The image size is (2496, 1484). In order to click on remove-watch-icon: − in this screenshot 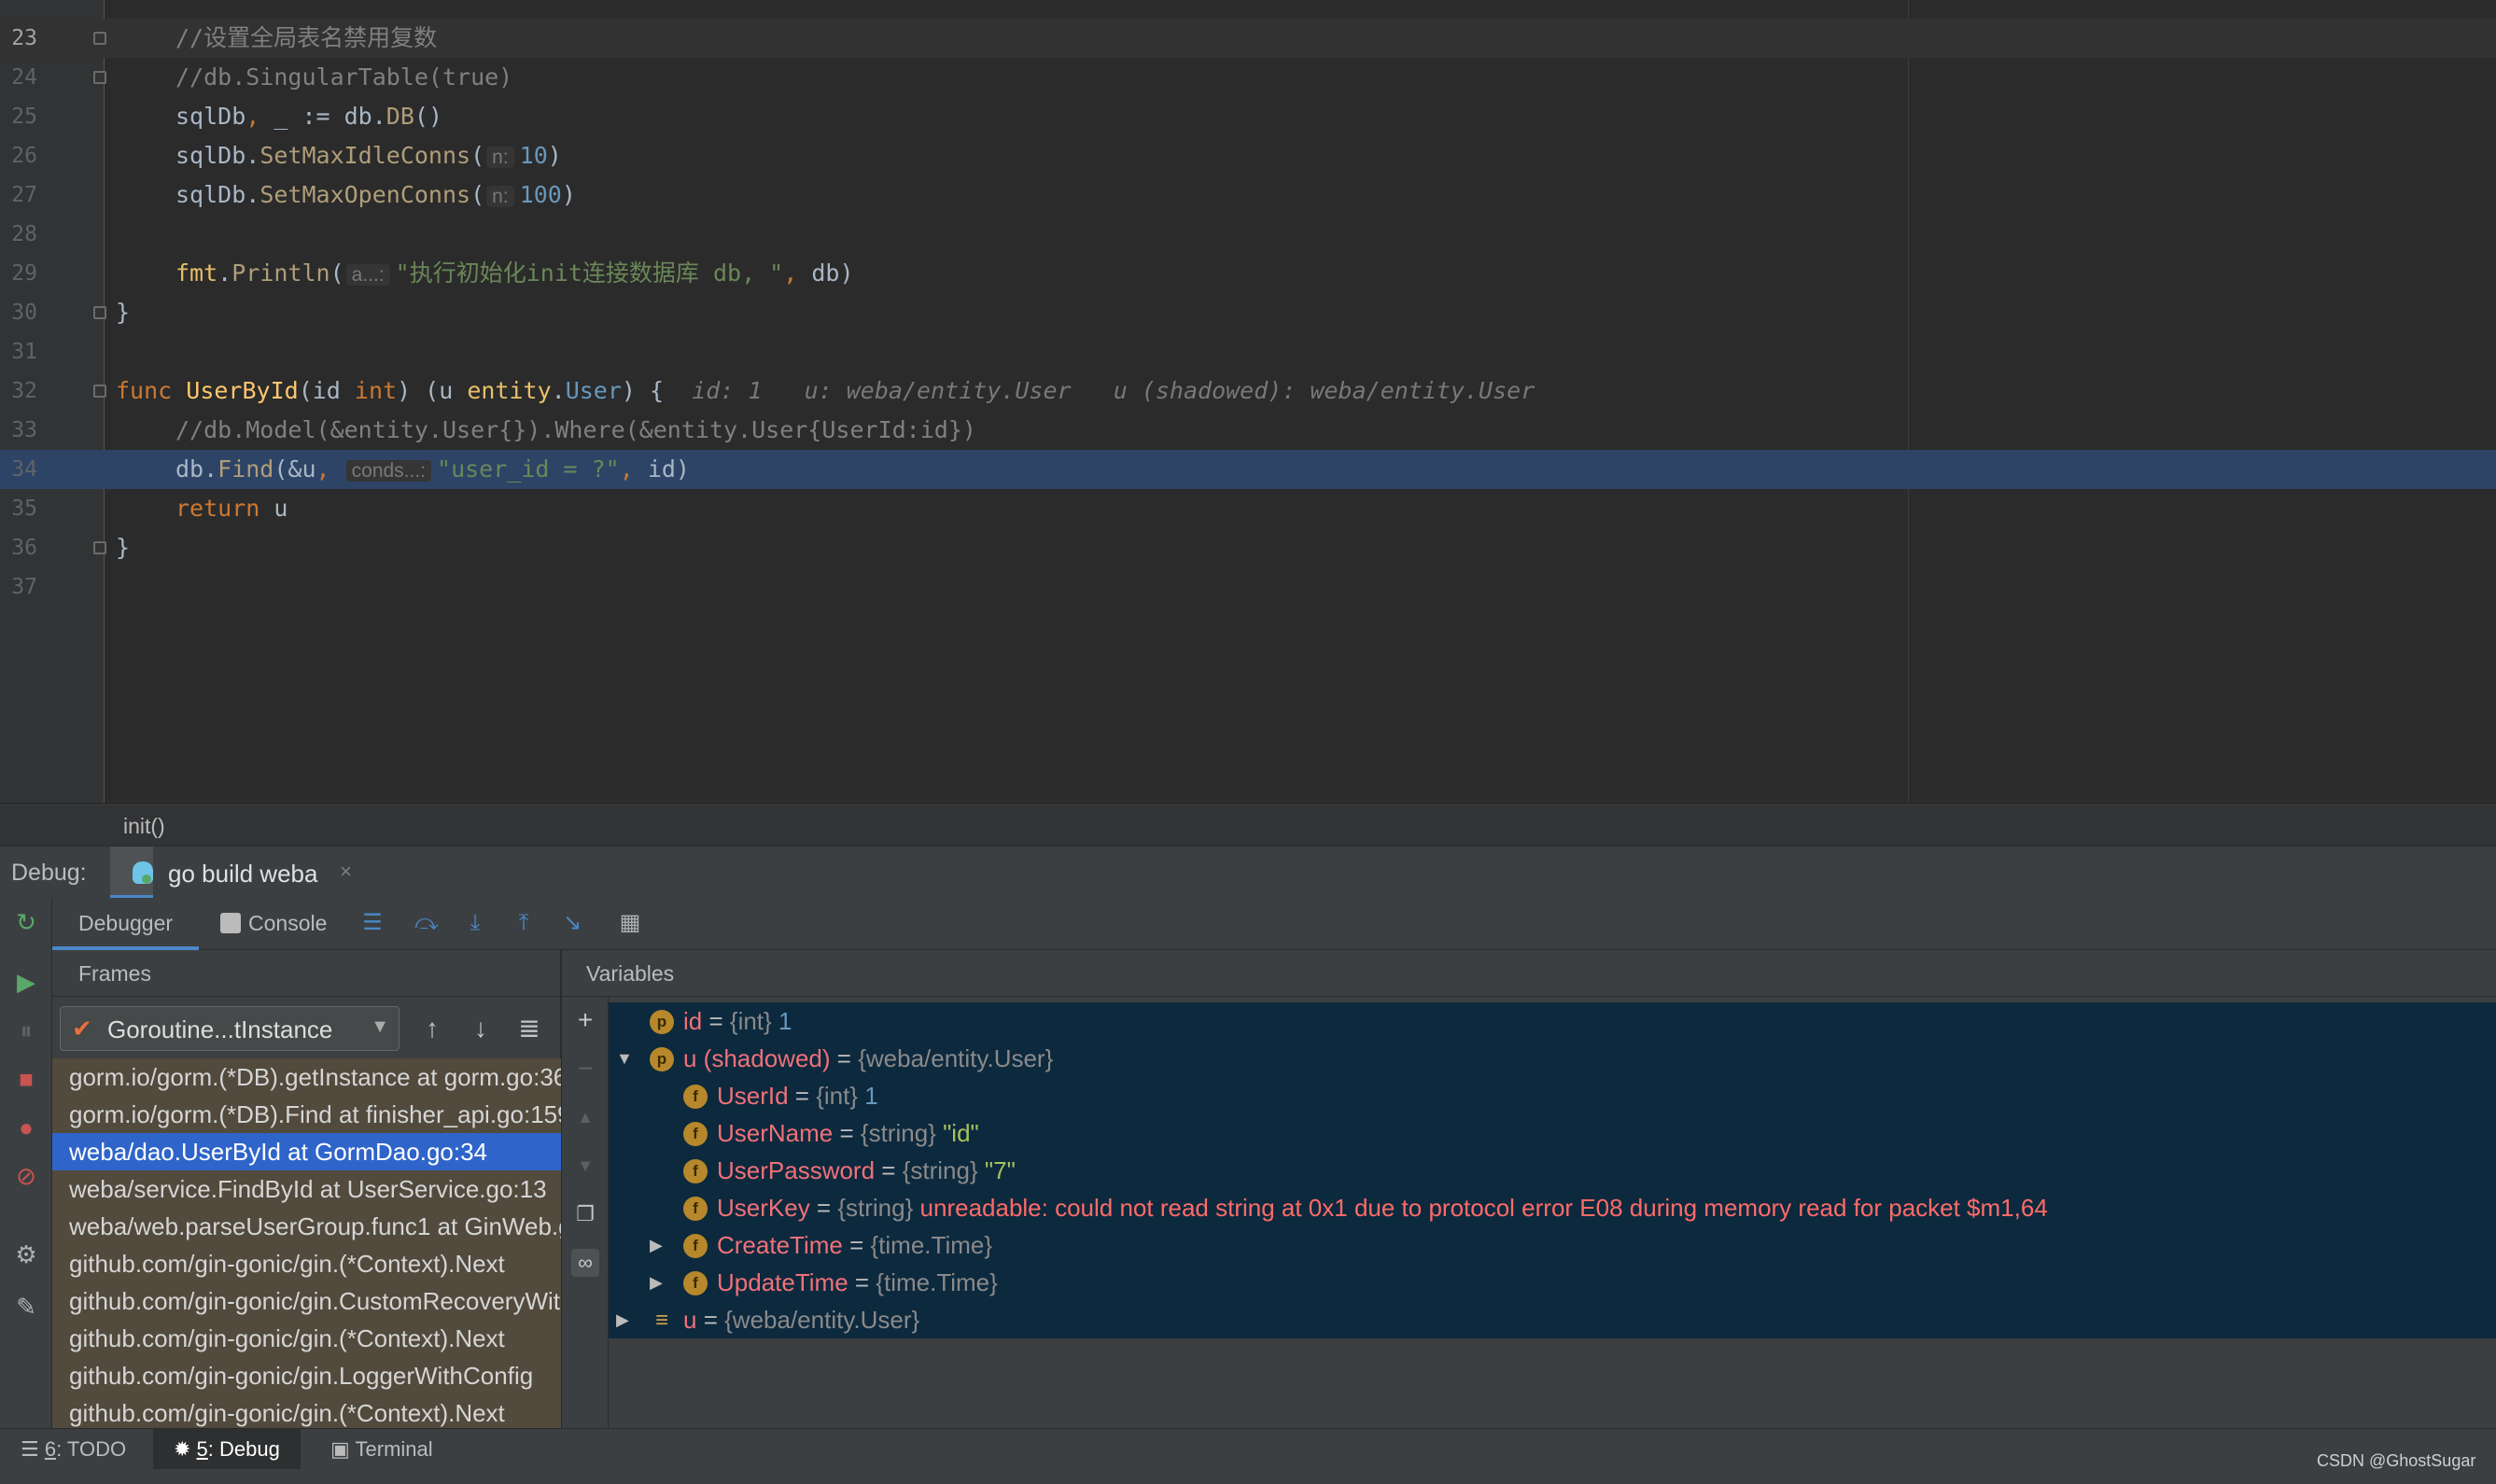, I will do `click(585, 1069)`.